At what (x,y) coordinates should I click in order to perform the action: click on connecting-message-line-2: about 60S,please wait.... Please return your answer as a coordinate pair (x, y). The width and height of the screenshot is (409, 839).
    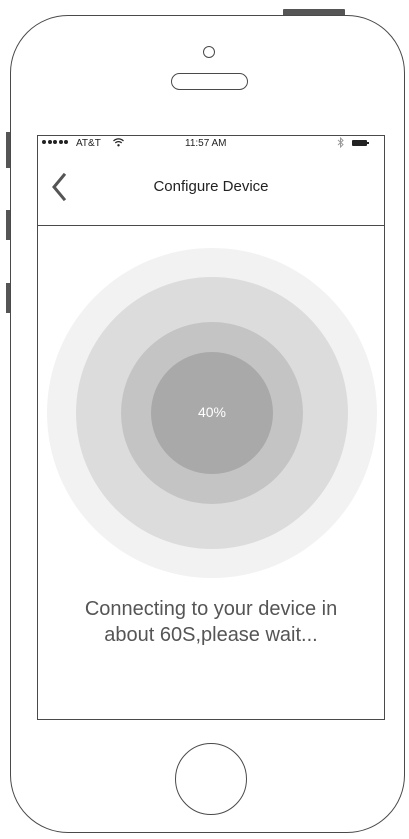
    Looking at the image, I should click on (211, 635).